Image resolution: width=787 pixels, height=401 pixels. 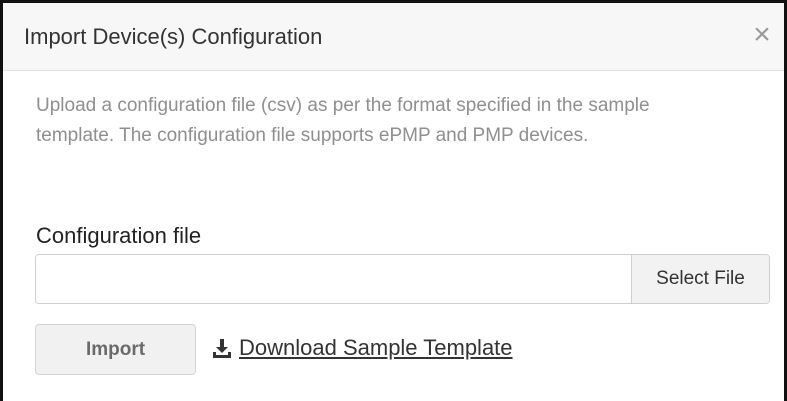 What do you see at coordinates (762, 35) in the screenshot?
I see `close-button: ×` at bounding box center [762, 35].